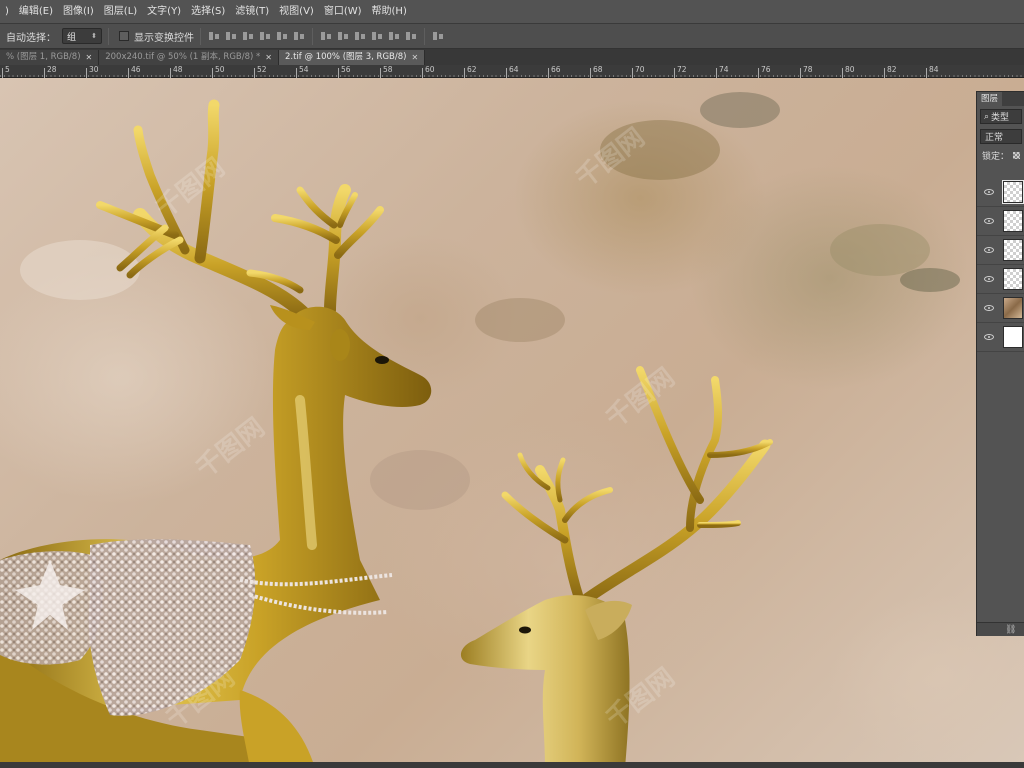 The height and width of the screenshot is (768, 1024). I want to click on ruler-label: 62, so click(472, 69).